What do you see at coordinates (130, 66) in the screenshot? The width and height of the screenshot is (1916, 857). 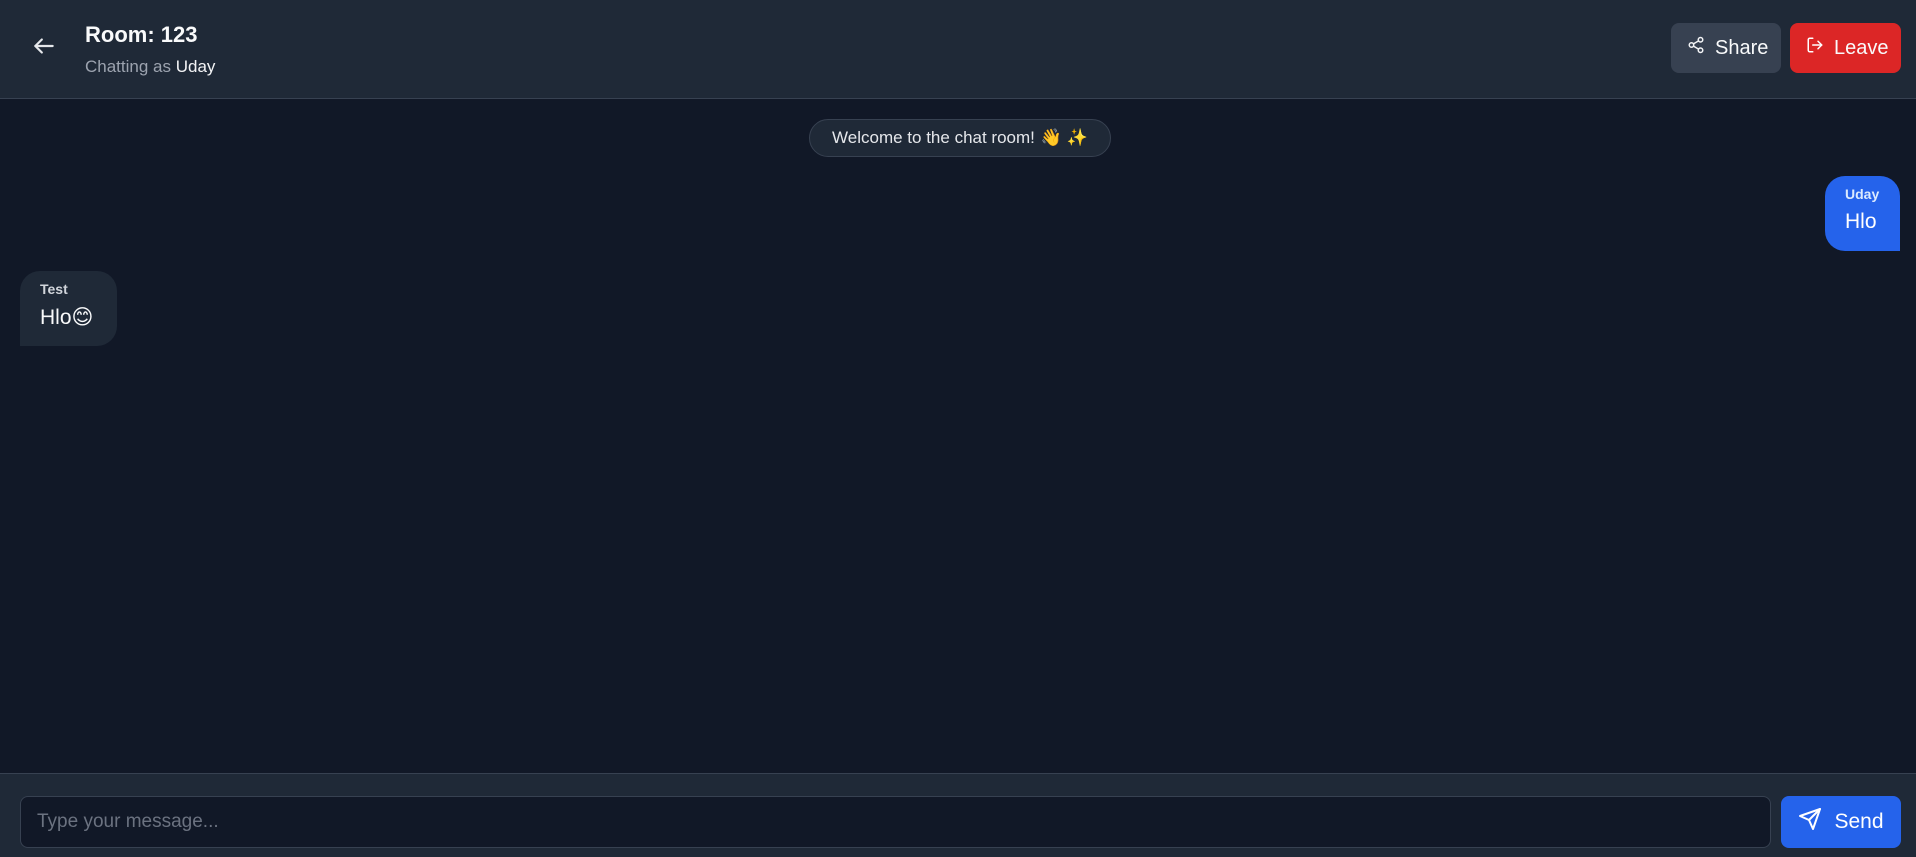 I see `chatting-as-label: Chatting as` at bounding box center [130, 66].